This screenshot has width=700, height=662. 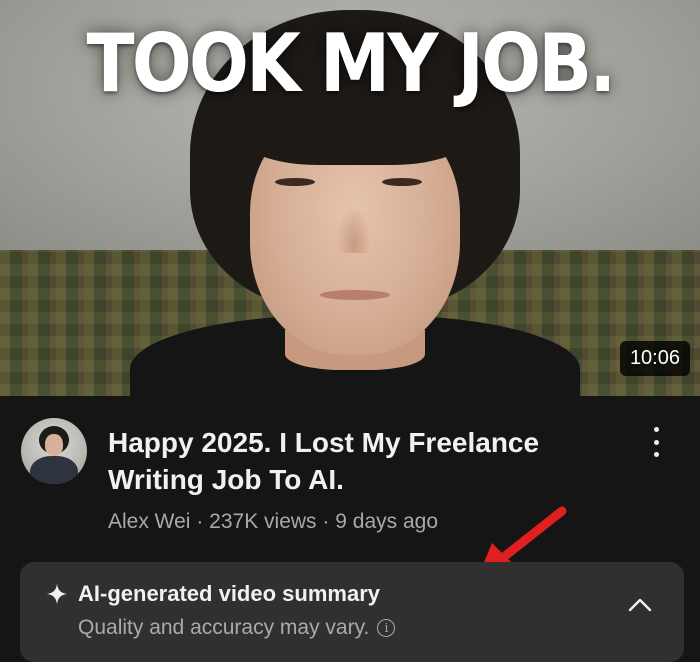 I want to click on channel-avatar, so click(x=54, y=451).